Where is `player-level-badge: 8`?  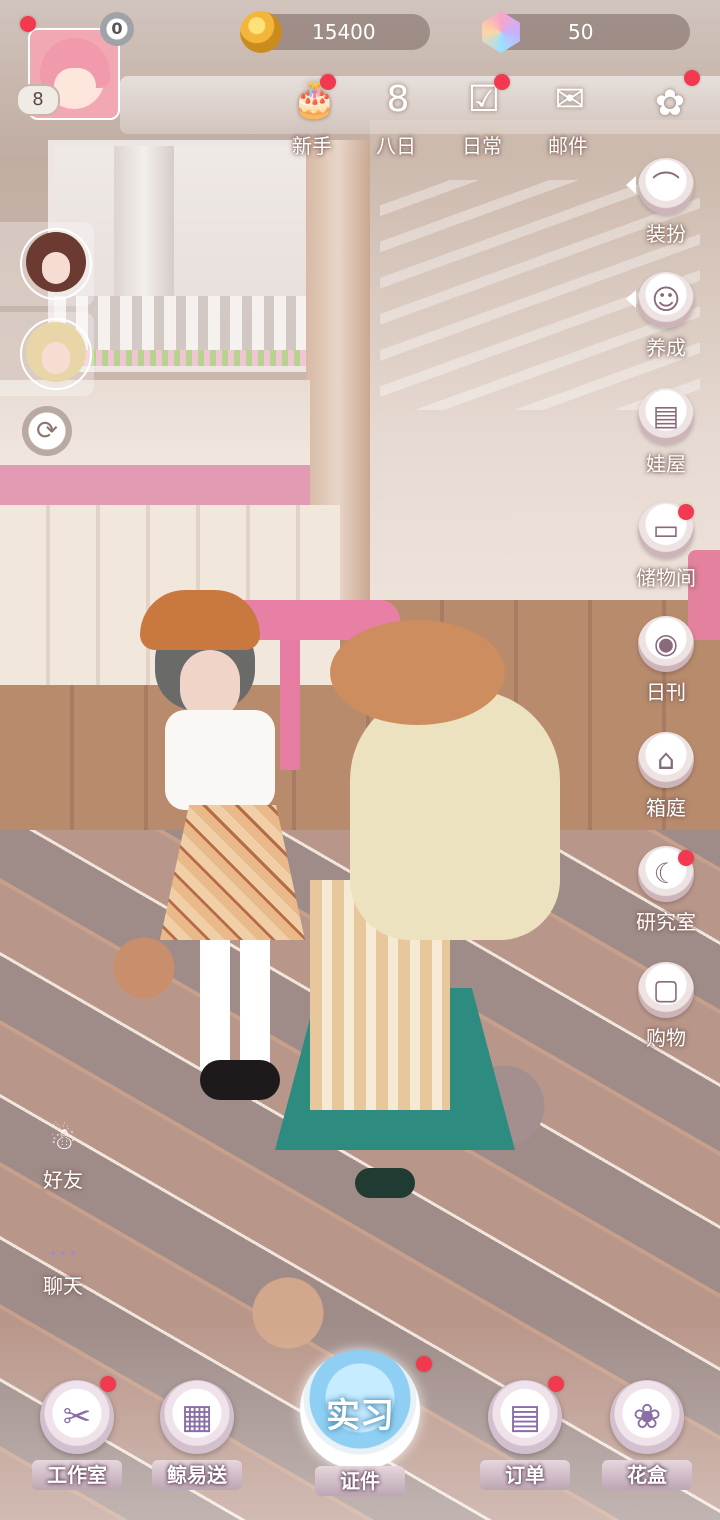
player-level-badge: 8 is located at coordinates (38, 100).